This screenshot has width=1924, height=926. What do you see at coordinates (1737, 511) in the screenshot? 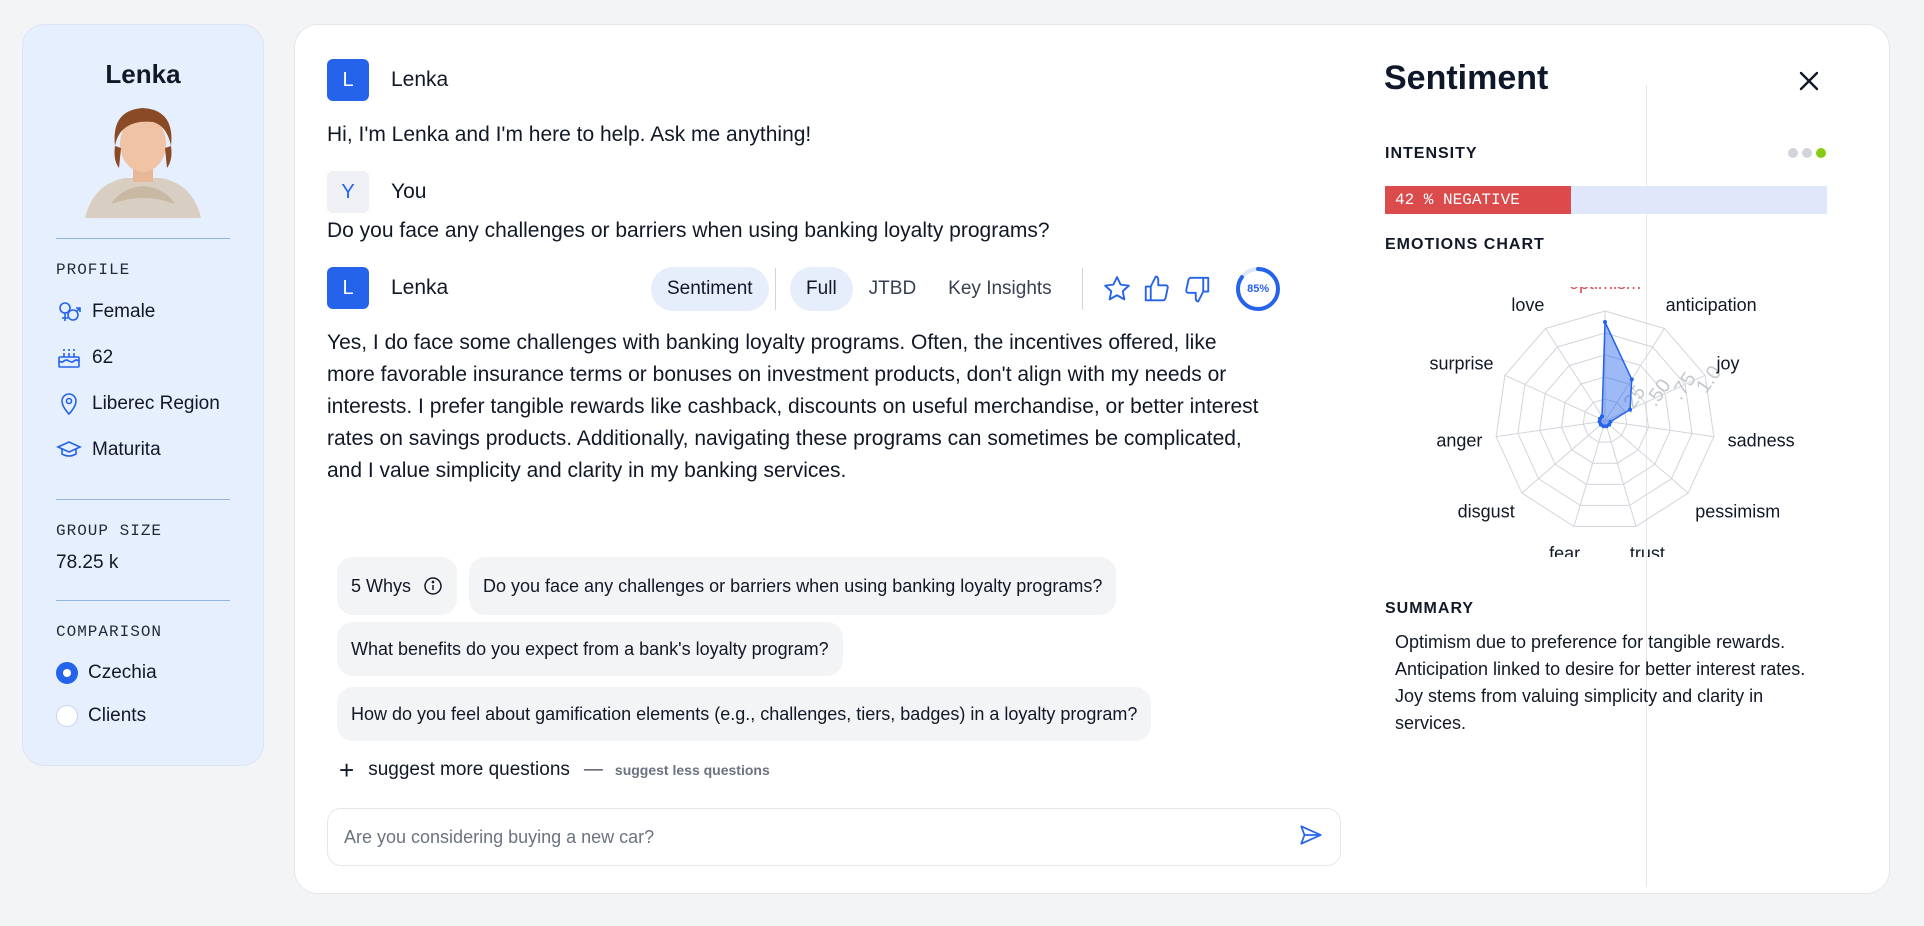
I see `radar-axis-label: pessimism` at bounding box center [1737, 511].